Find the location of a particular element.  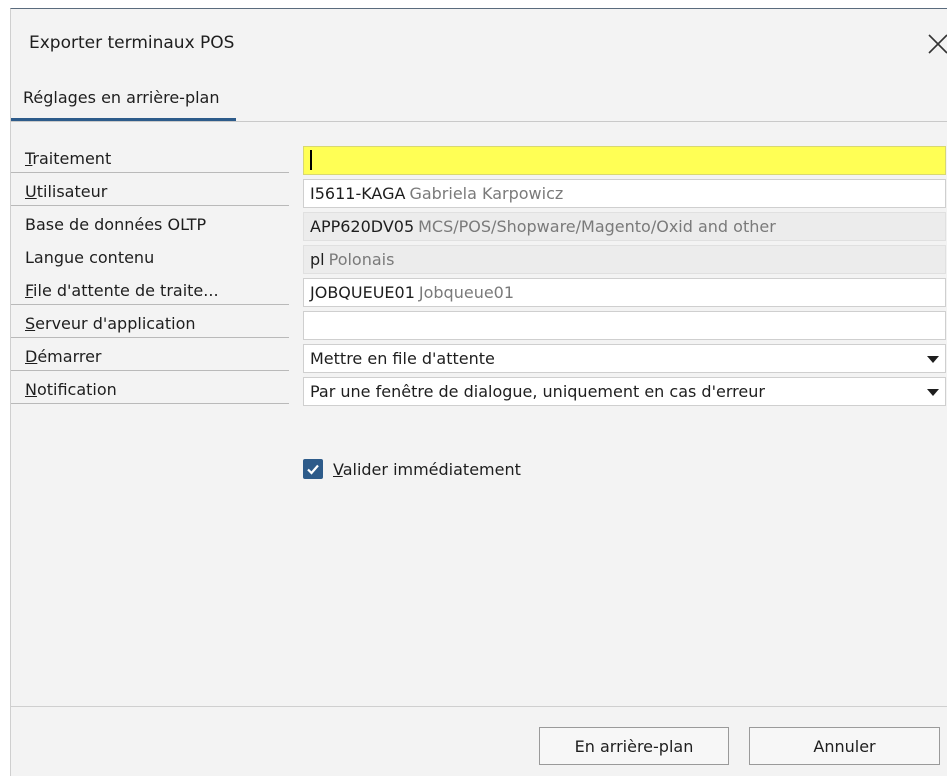

tab-bar: Réglages en arrière-plan is located at coordinates (479, 99).